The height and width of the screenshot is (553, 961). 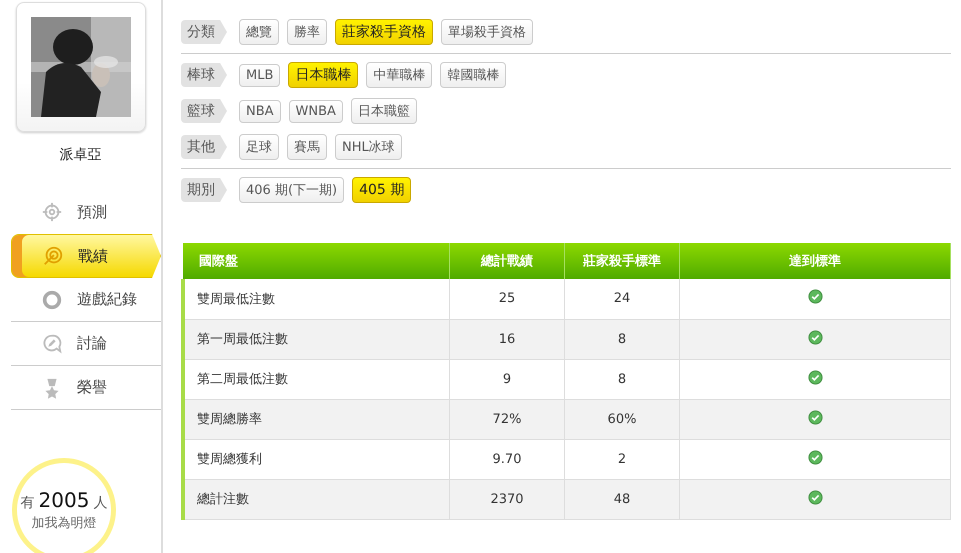 What do you see at coordinates (260, 111) in the screenshot?
I see `filter-chip: NBA` at bounding box center [260, 111].